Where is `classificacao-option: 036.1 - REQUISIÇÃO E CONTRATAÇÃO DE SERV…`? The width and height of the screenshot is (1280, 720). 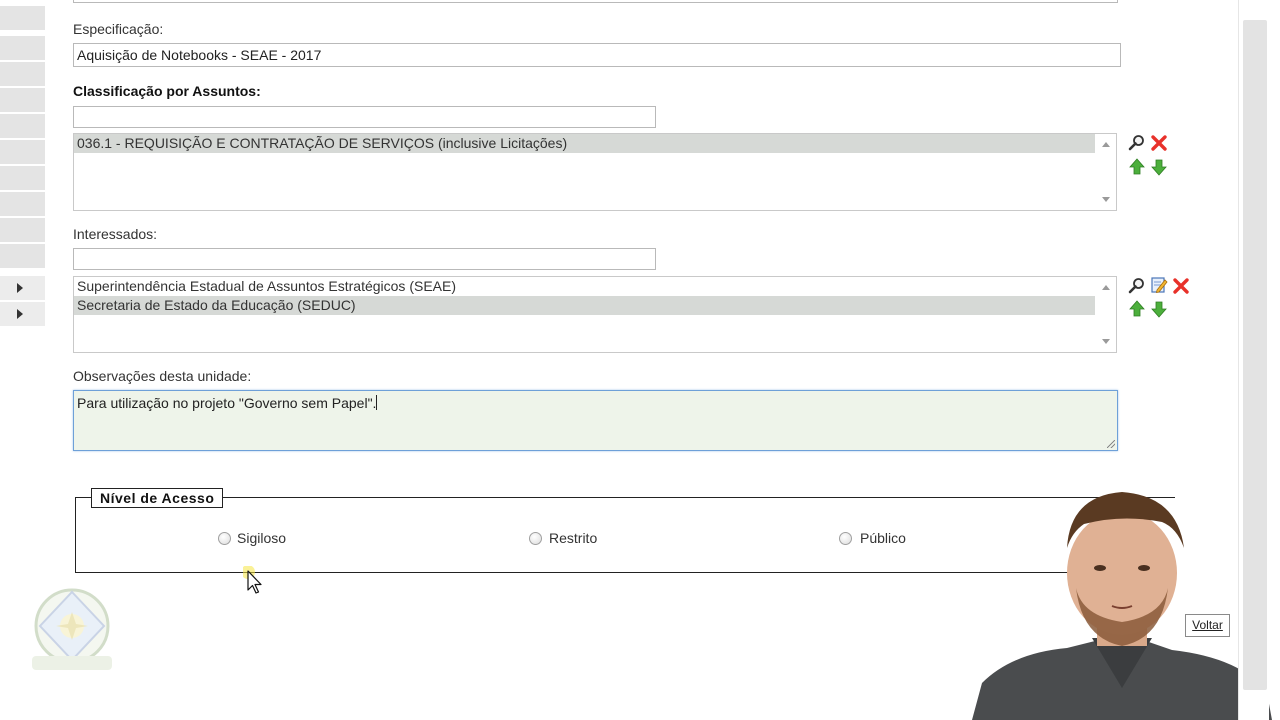 classificacao-option: 036.1 - REQUISIÇÃO E CONTRATAÇÃO DE SERV… is located at coordinates (584, 143).